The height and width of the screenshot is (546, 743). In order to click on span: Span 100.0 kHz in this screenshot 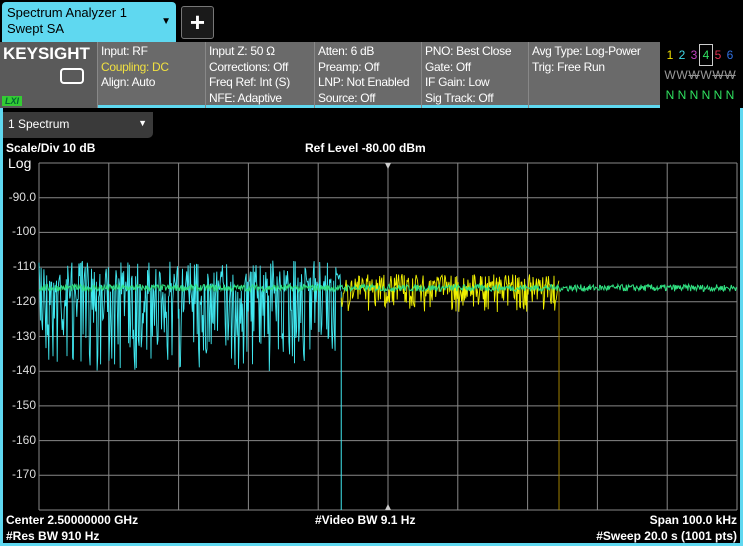, I will do `click(693, 520)`.